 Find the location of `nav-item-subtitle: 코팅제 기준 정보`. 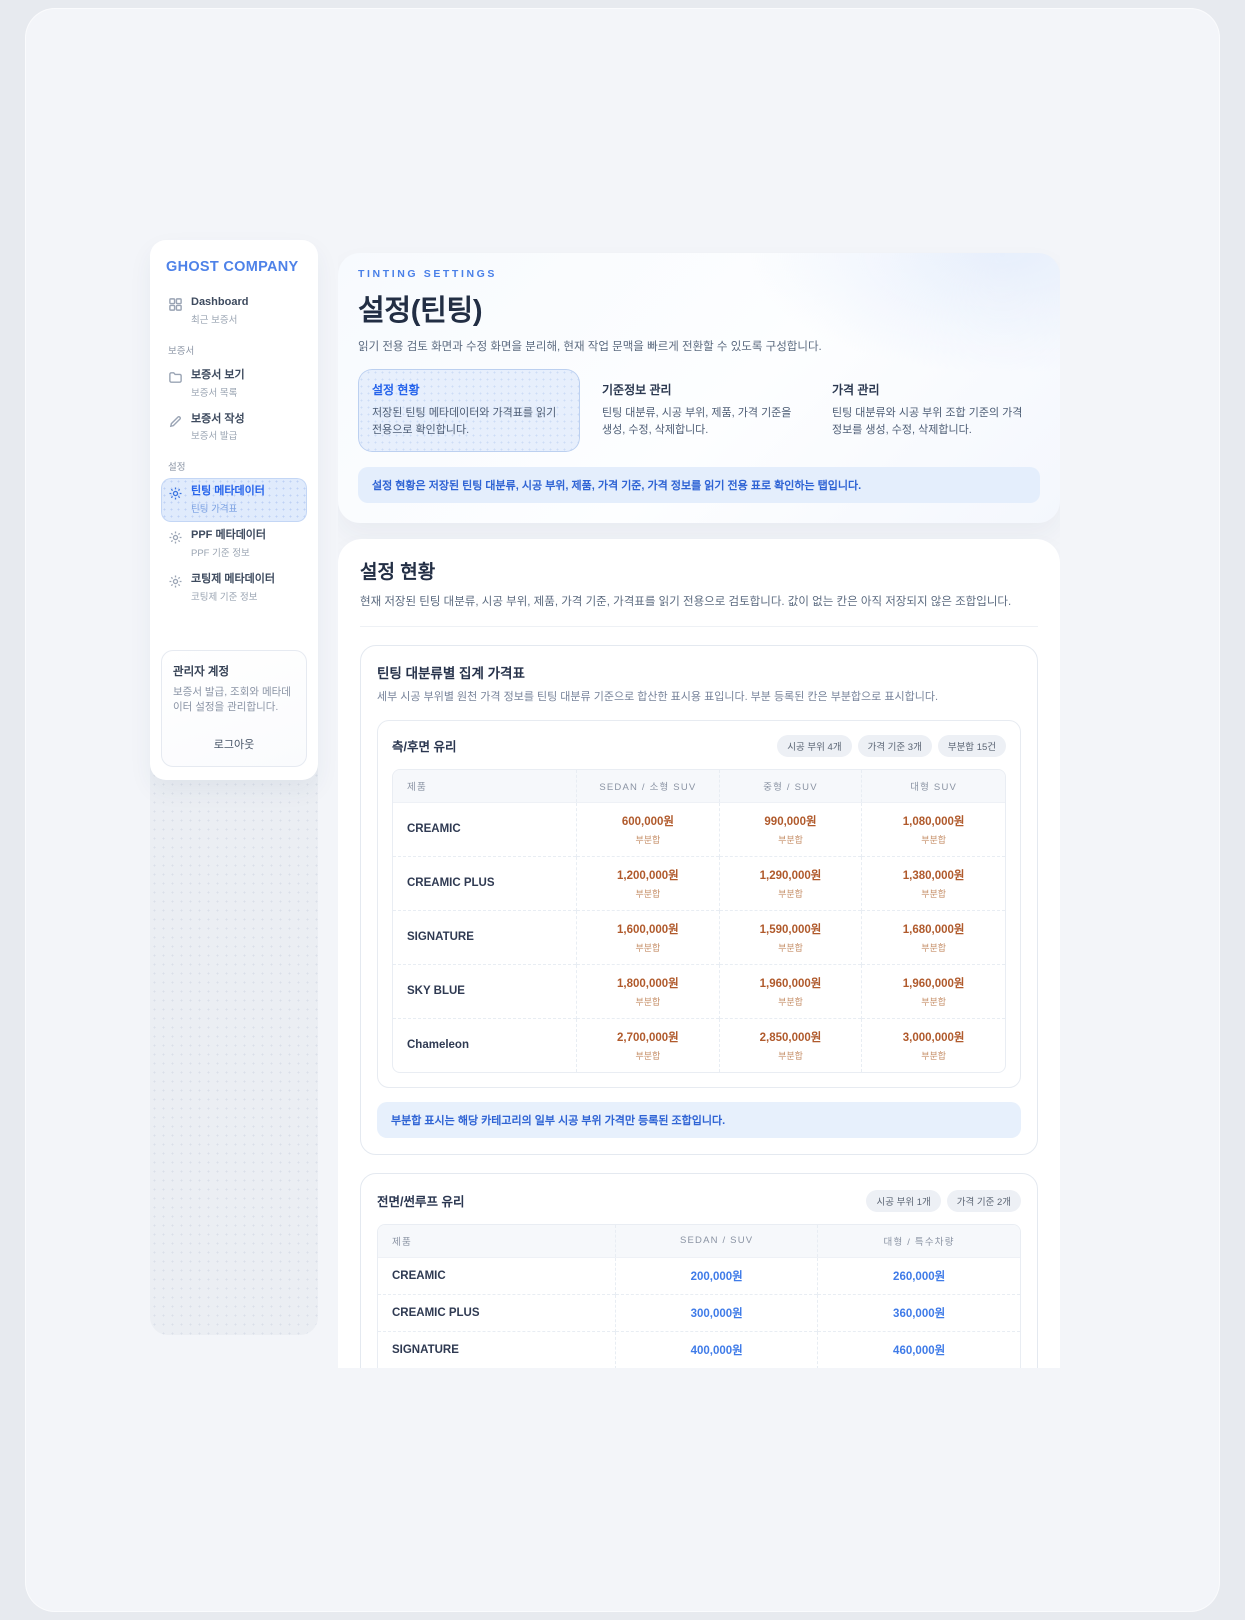

nav-item-subtitle: 코팅제 기준 정보 is located at coordinates (224, 597).